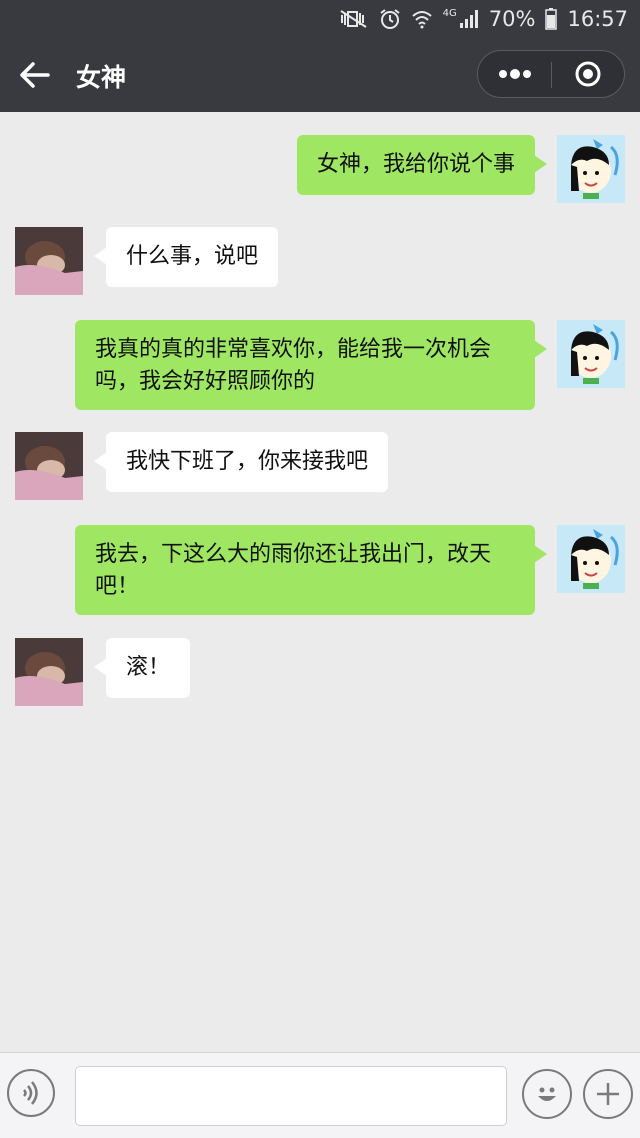 The width and height of the screenshot is (640, 1138). I want to click on alarm-icon, so click(390, 19).